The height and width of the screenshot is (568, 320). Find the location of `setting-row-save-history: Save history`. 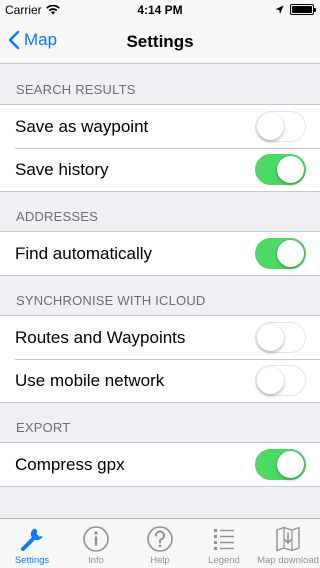

setting-row-save-history: Save history is located at coordinates (160, 169).